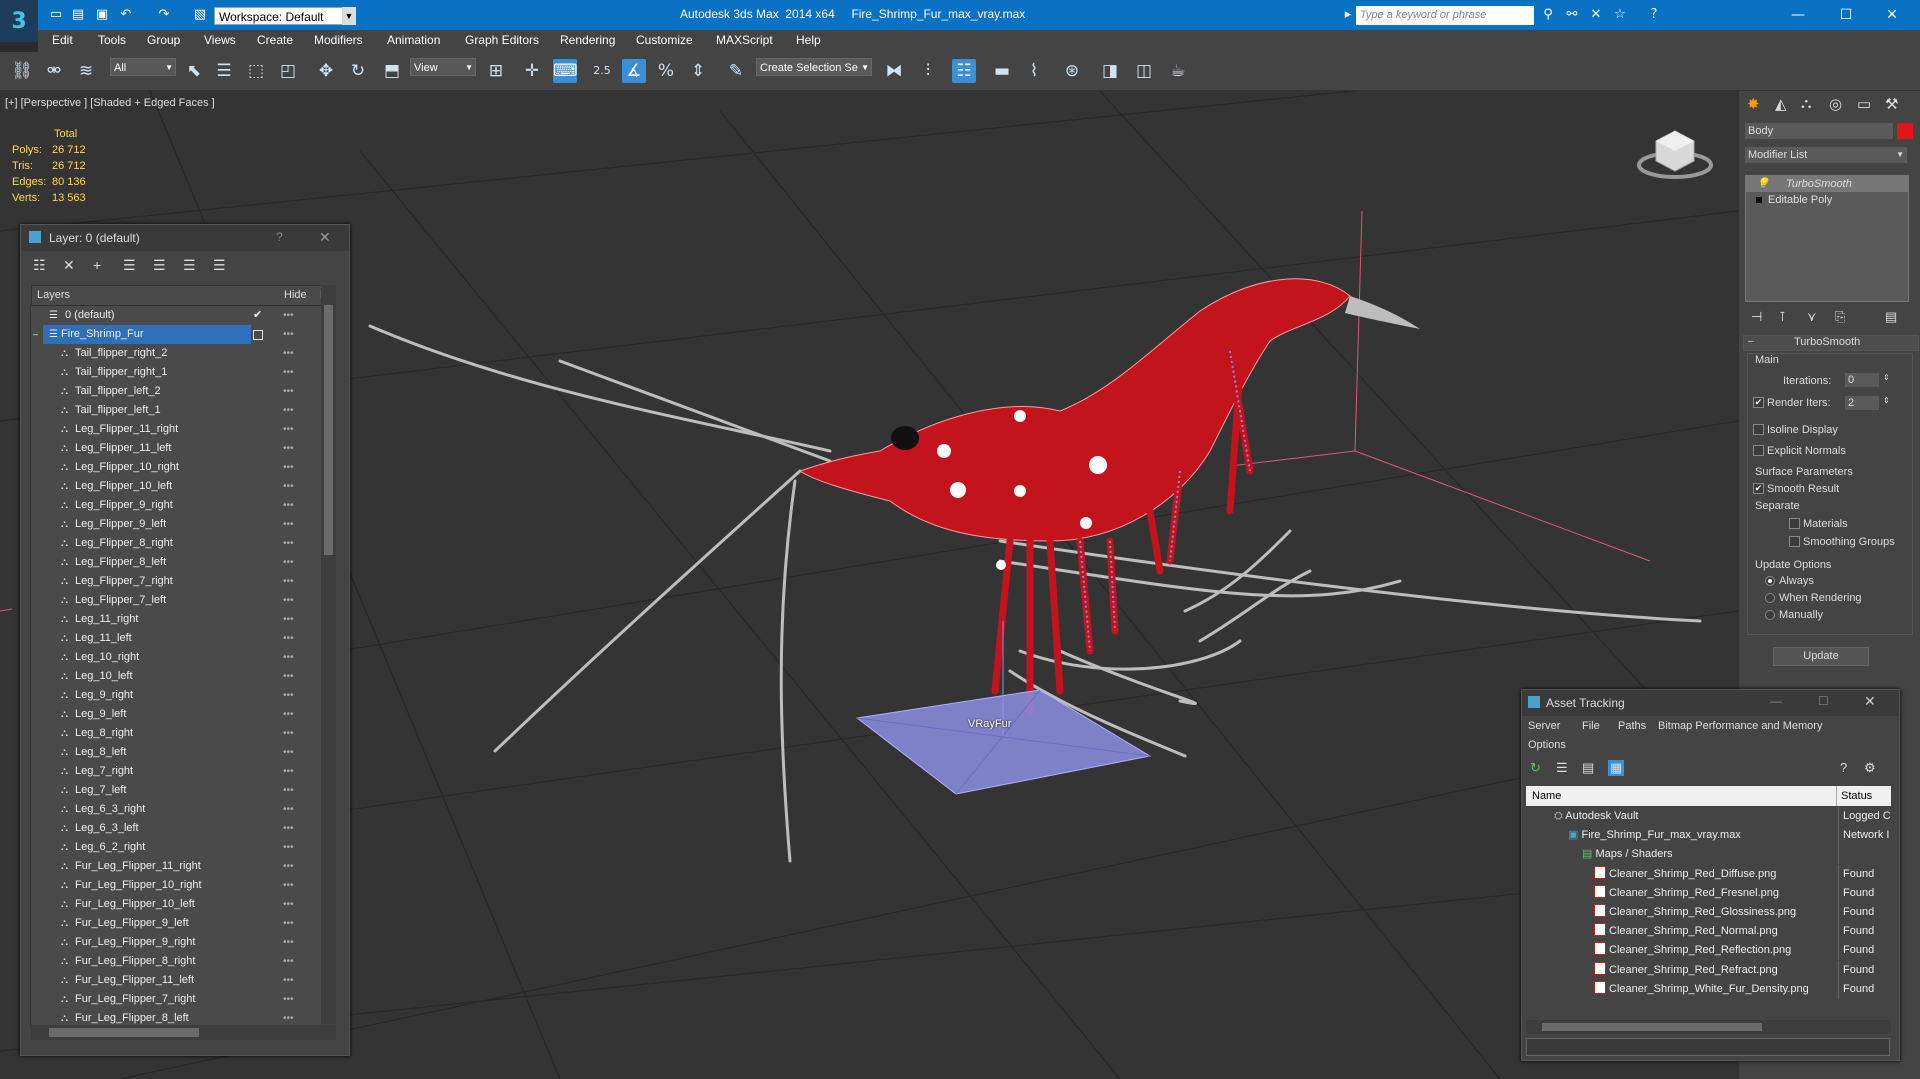 This screenshot has width=1920, height=1079. I want to click on layer-object-row: ⛬ Tail_flipper_left_1 •••, so click(176, 410).